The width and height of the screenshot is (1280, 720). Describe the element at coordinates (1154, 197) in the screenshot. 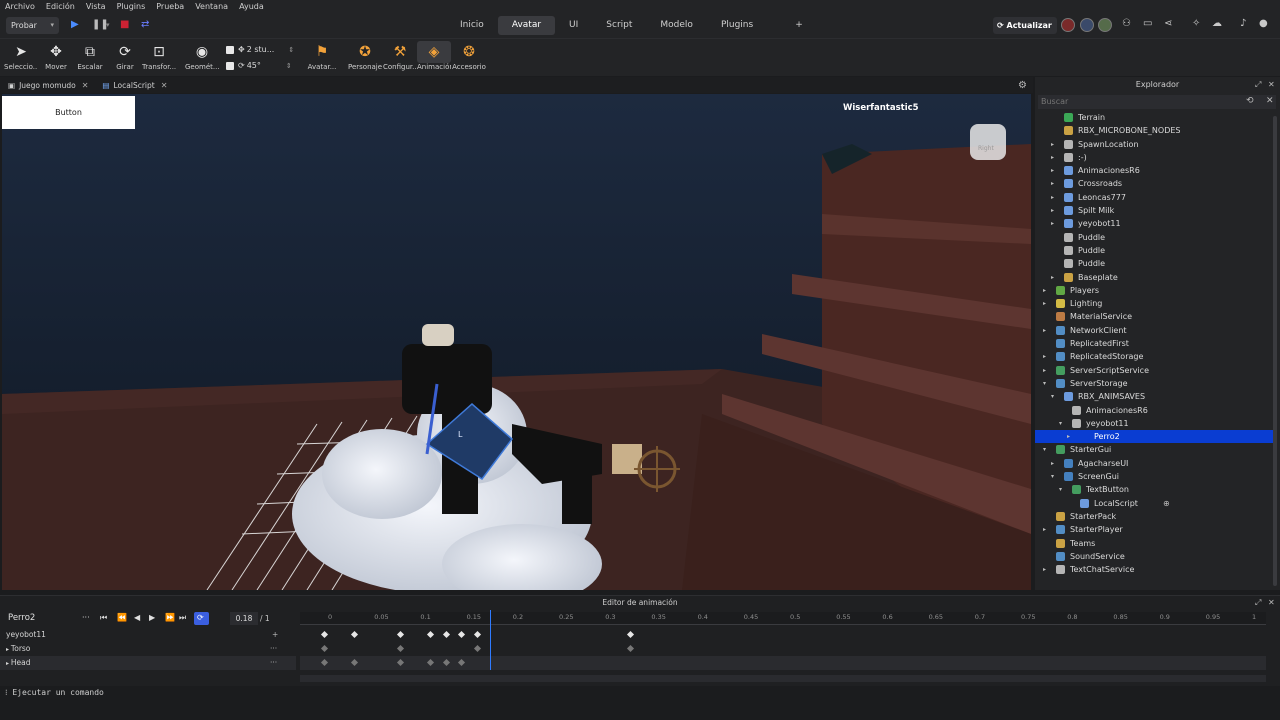

I see `tree-item: ▸ Leoncas777` at that location.